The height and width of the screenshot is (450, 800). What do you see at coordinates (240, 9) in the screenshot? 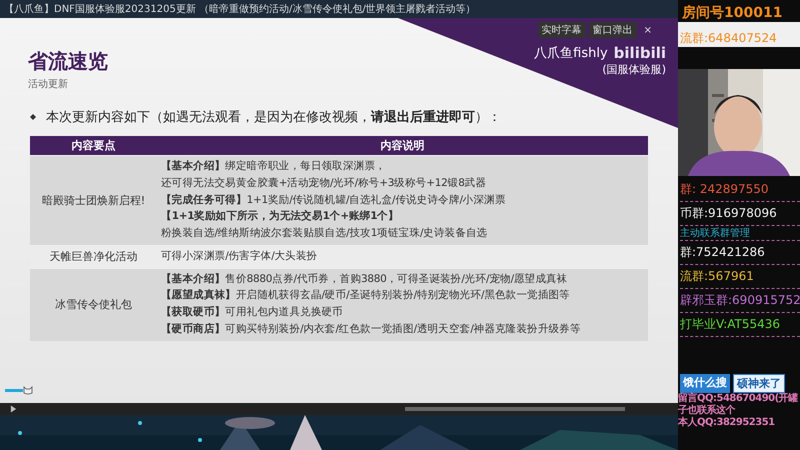
I see `video-title: 【八爪鱼】DNF国服体验服20231205更新 （暗帝重做预约活动/冰雪传令使礼包/世界领主屠戮者活动等）` at bounding box center [240, 9].